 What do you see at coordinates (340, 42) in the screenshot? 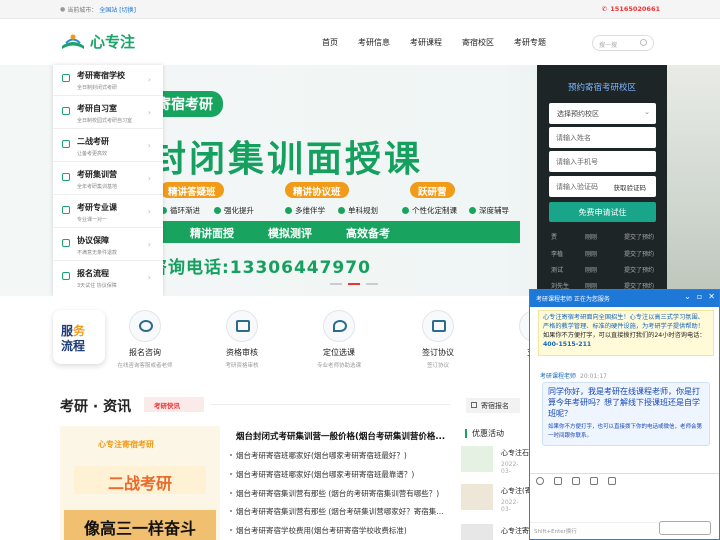
I see `nav-home: 首页` at bounding box center [340, 42].